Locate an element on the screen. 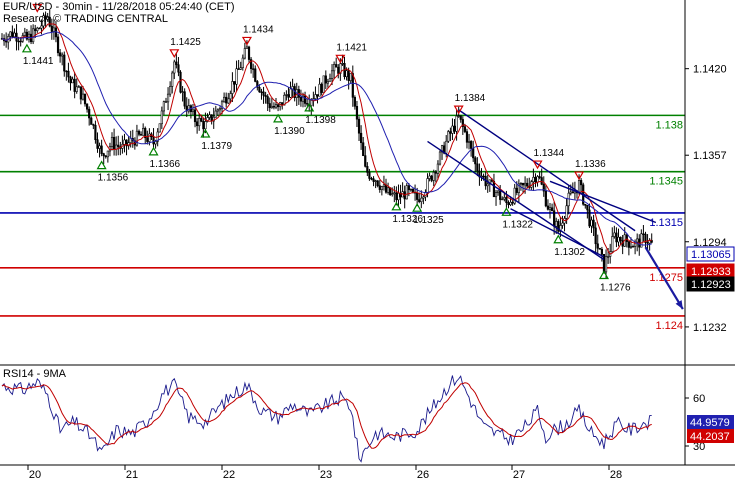 The width and height of the screenshot is (735, 480). swing-high-label: 1.1421 is located at coordinates (351, 47).